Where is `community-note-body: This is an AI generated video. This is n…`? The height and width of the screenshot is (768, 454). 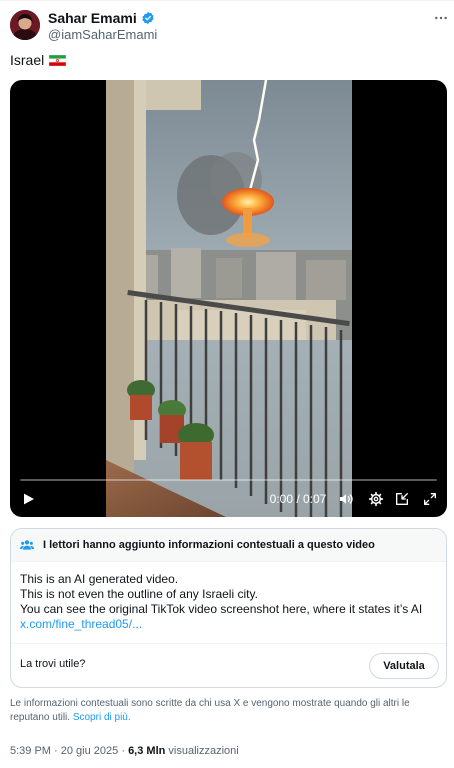 community-note-body: This is an AI generated video. This is n… is located at coordinates (228, 597).